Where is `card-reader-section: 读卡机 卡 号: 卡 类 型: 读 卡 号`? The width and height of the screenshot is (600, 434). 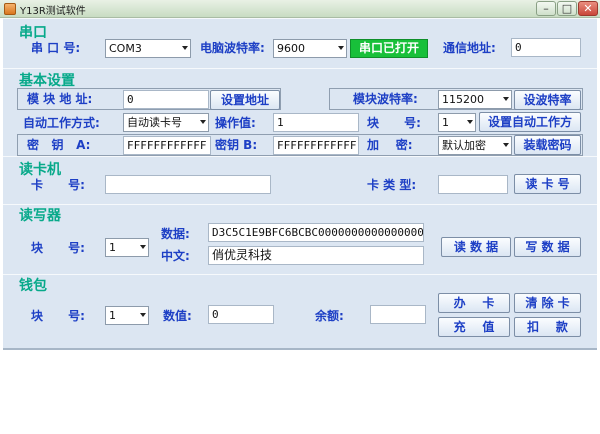 card-reader-section: 读卡机 卡 号: 卡 类 型: 读 卡 号 is located at coordinates (300, 180).